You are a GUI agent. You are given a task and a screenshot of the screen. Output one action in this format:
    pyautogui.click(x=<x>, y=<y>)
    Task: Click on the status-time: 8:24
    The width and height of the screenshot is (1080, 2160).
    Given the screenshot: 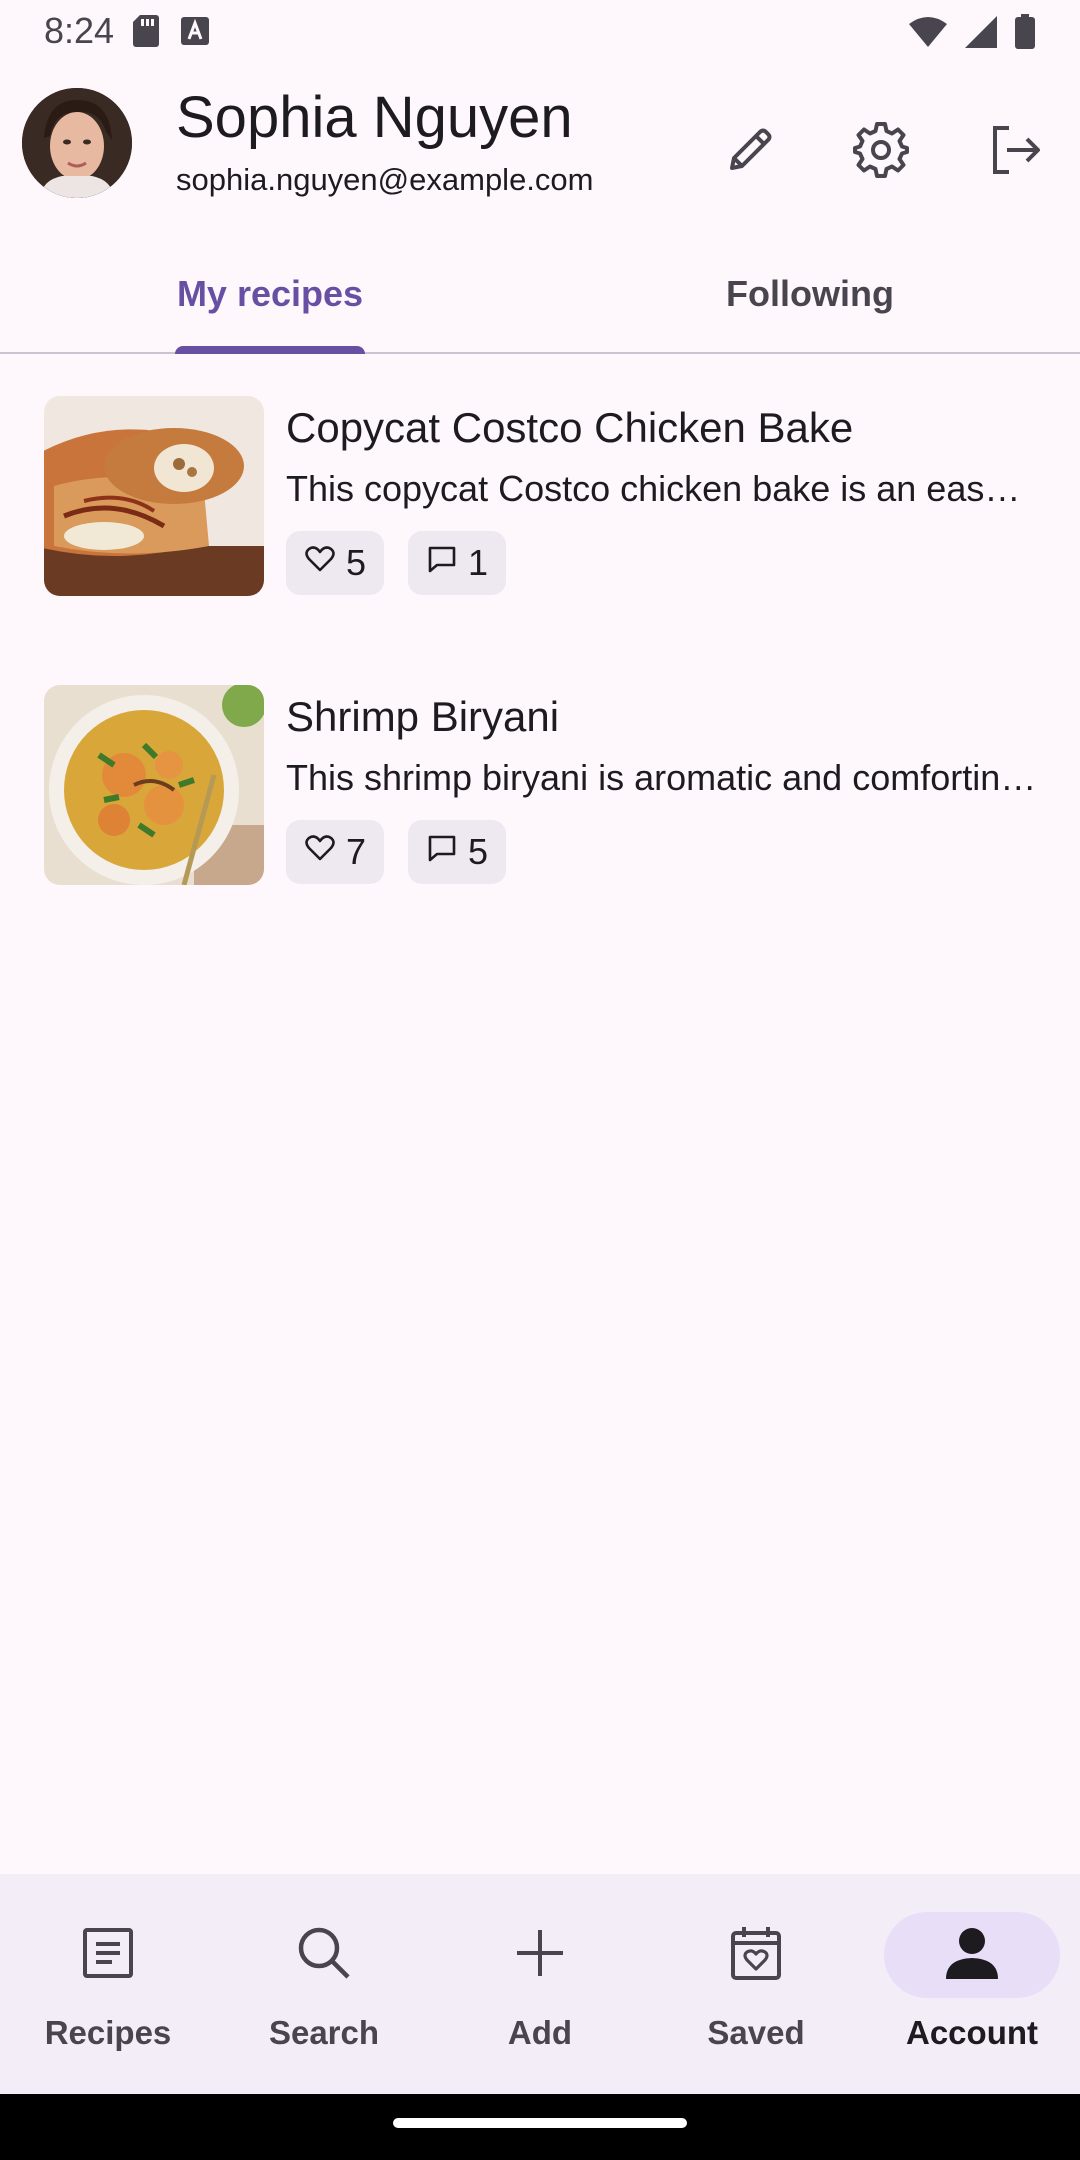 What is the action you would take?
    pyautogui.click(x=79, y=30)
    